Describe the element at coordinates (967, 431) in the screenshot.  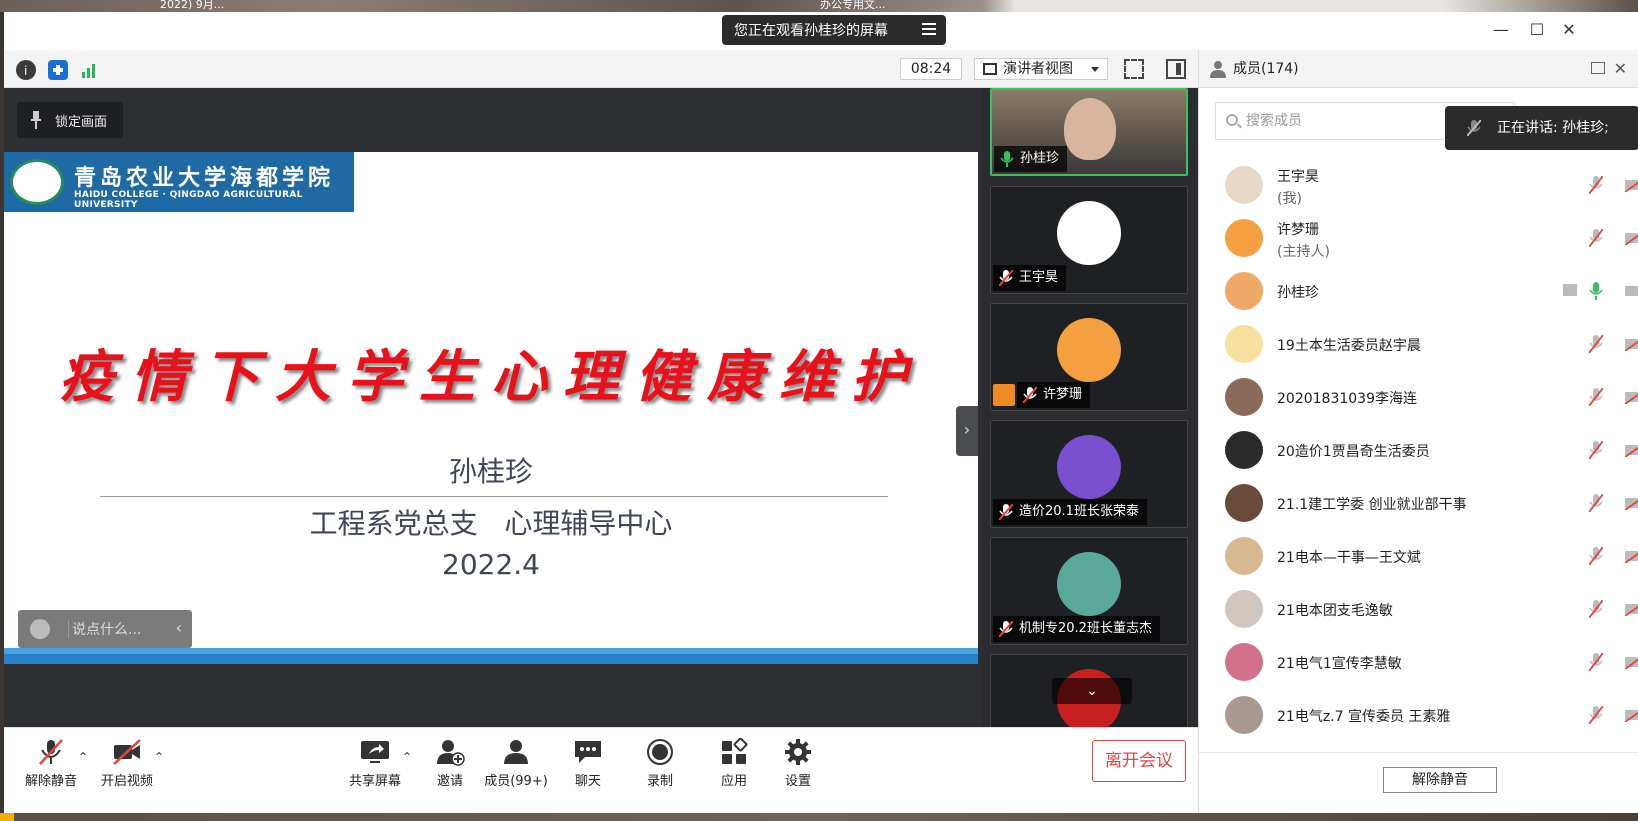
I see `collapse-video-strip-handle: ›` at that location.